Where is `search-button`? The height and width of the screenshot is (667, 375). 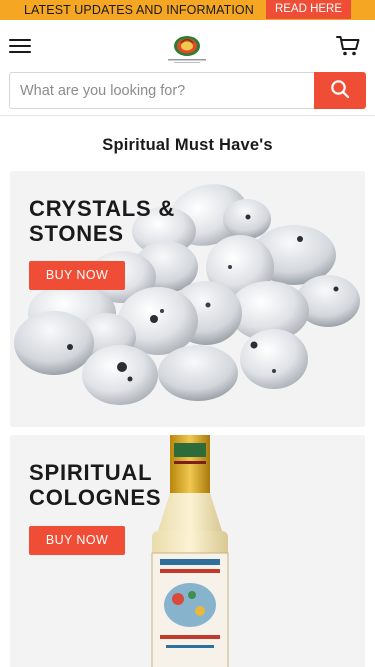
search-button is located at coordinates (340, 90).